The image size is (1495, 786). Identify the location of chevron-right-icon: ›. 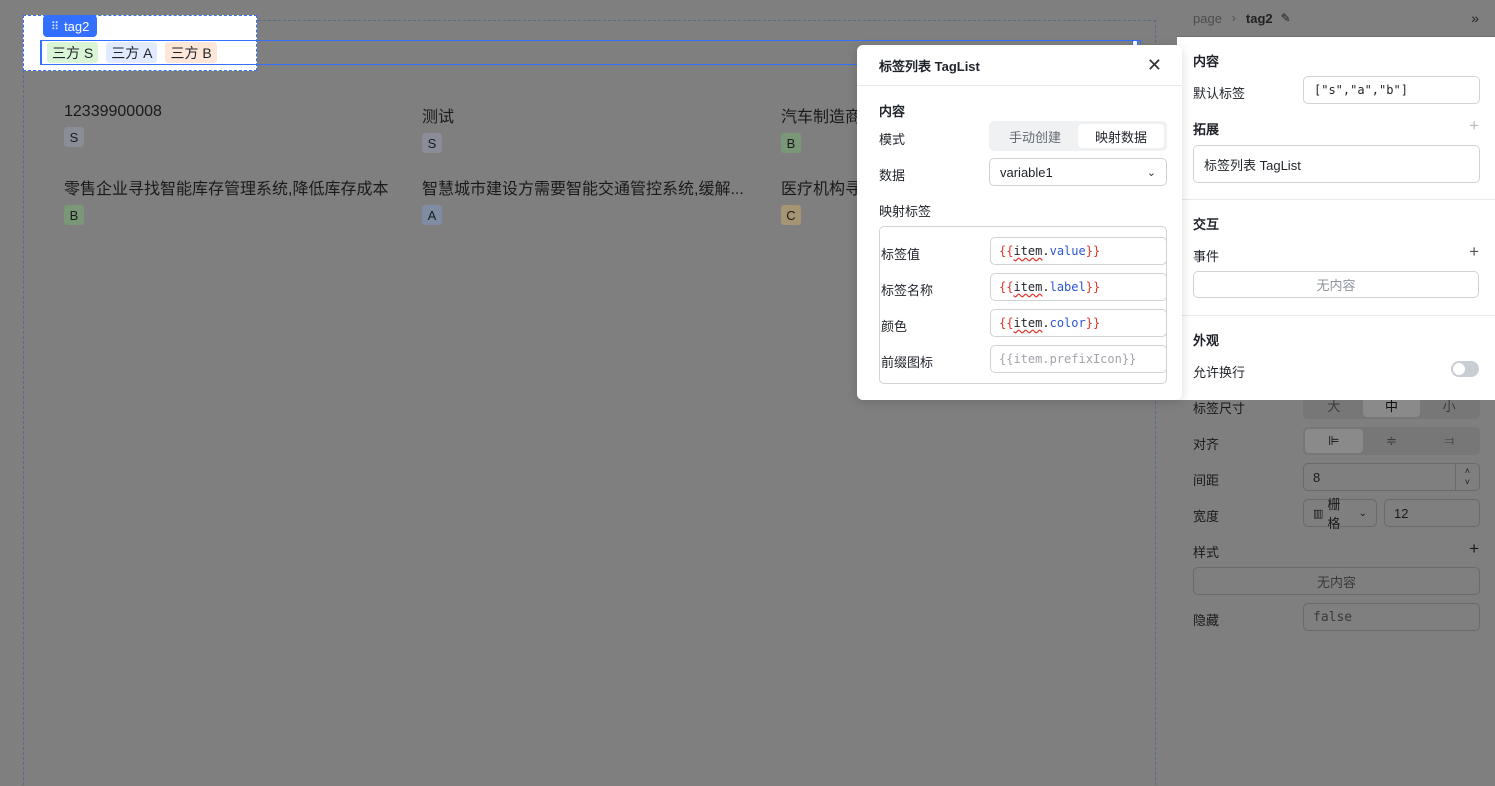
(1233, 18).